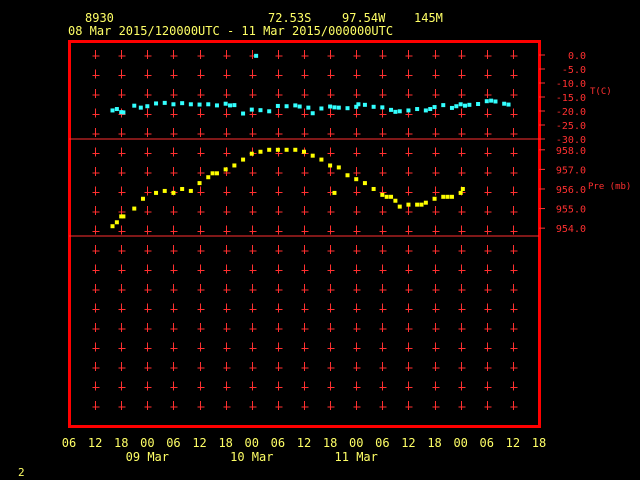  What do you see at coordinates (310, 84) in the screenshot?
I see `temperature-series` at bounding box center [310, 84].